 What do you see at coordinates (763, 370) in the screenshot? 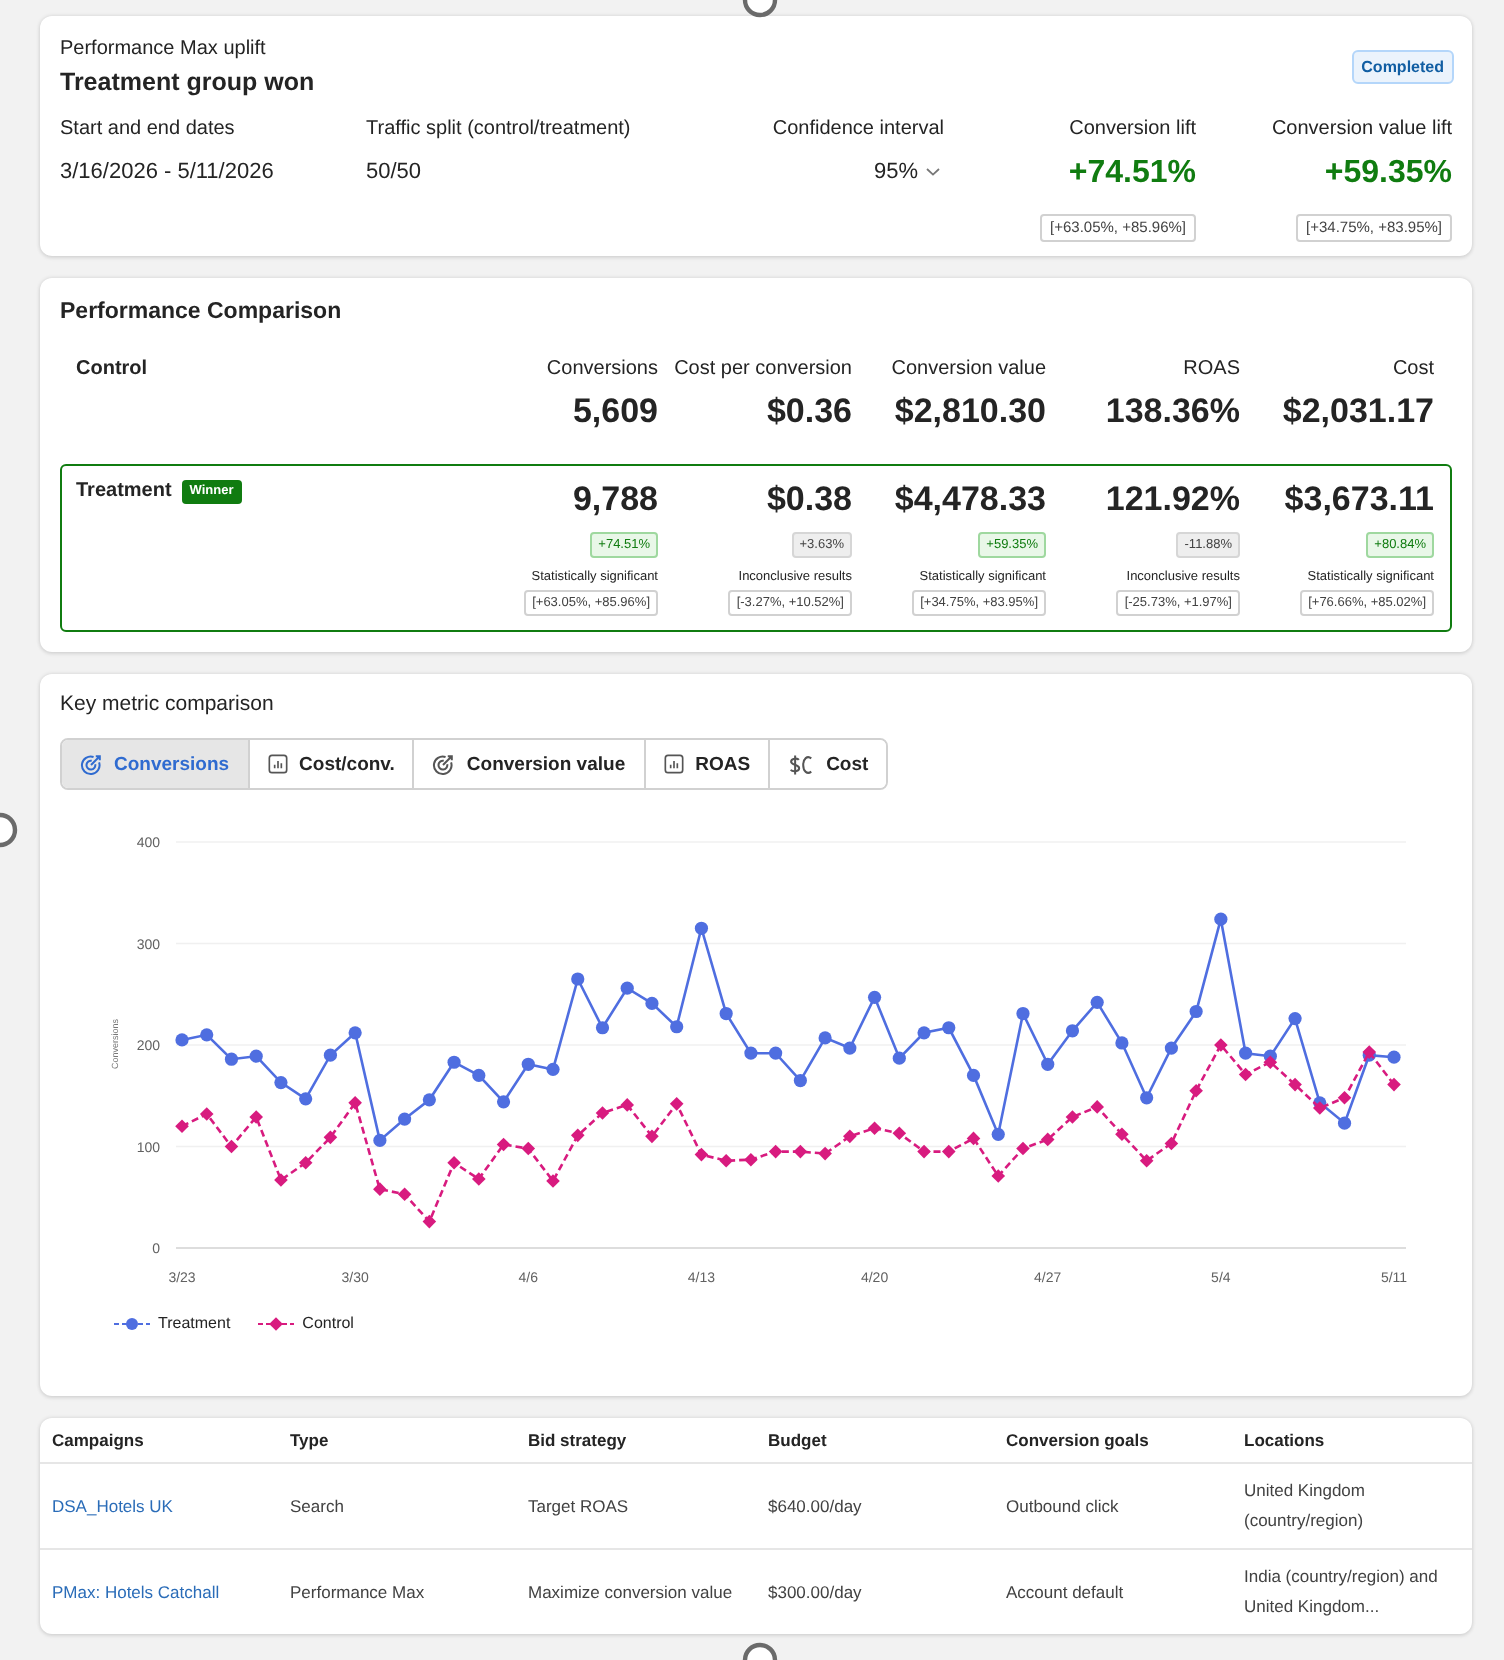
I see `metric-label: Cost per conversion` at bounding box center [763, 370].